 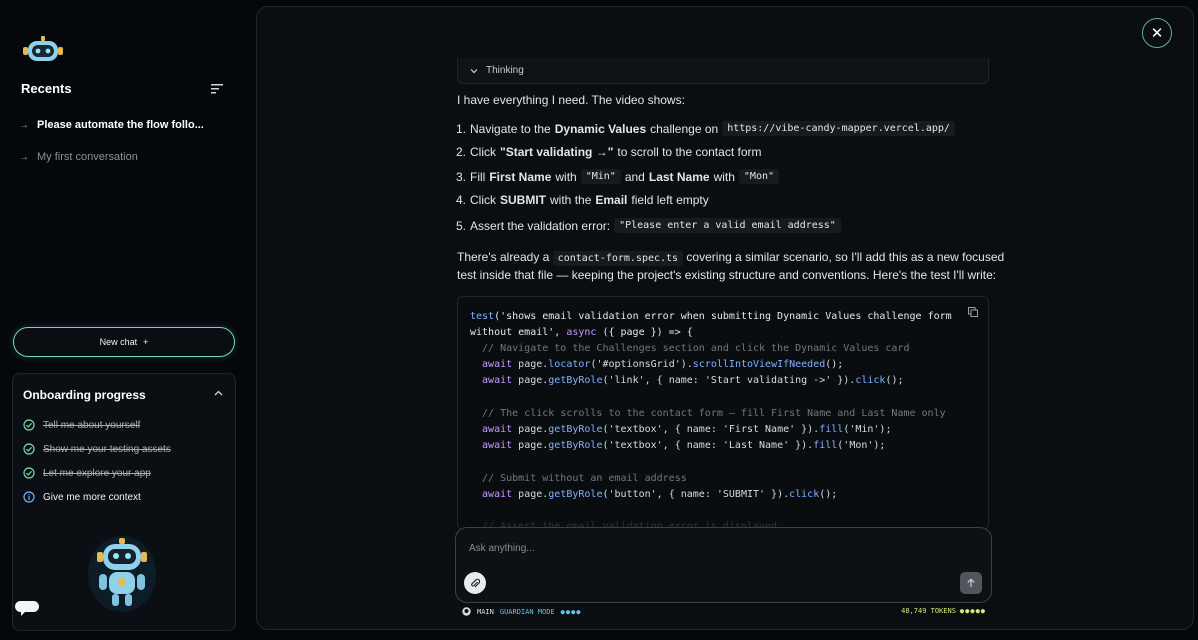 What do you see at coordinates (527, 611) in the screenshot?
I see `mode-label: GUARDIAN MODE` at bounding box center [527, 611].